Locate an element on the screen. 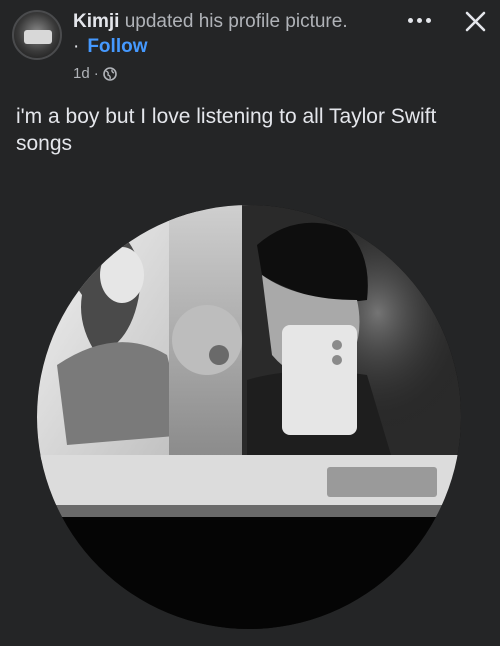 The height and width of the screenshot is (646, 500). post-action-text: updated his profile picture. is located at coordinates (236, 21).